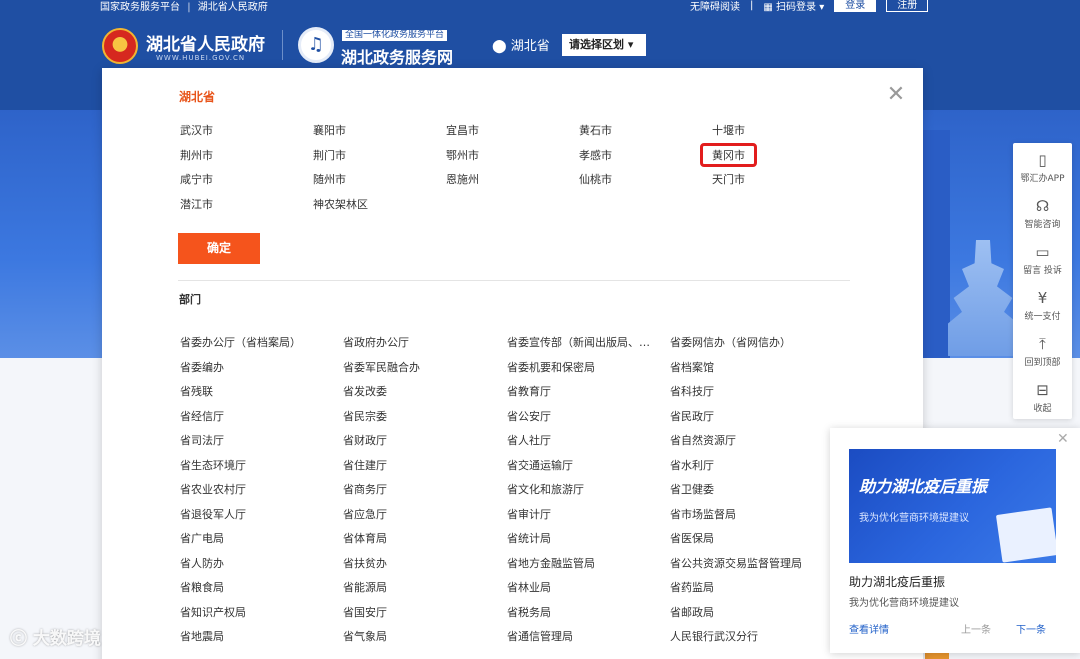 The width and height of the screenshot is (1080, 659). I want to click on department-link: 省民宗委, so click(365, 416).